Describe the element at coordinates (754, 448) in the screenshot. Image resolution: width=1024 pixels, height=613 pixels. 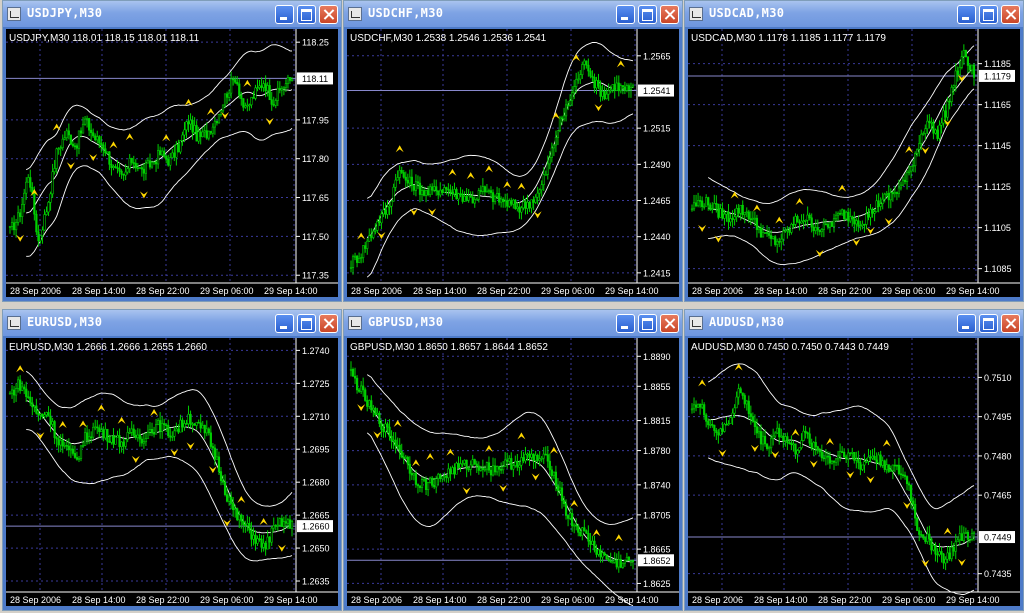
I see `fractal-down-arrow-icon` at that location.